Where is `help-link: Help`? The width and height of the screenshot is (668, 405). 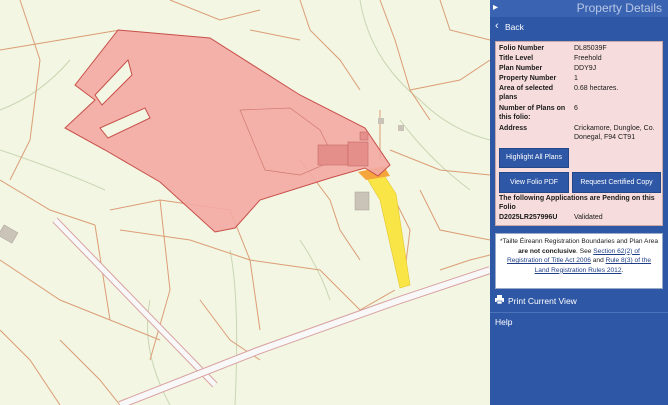
help-link: Help is located at coordinates (579, 320).